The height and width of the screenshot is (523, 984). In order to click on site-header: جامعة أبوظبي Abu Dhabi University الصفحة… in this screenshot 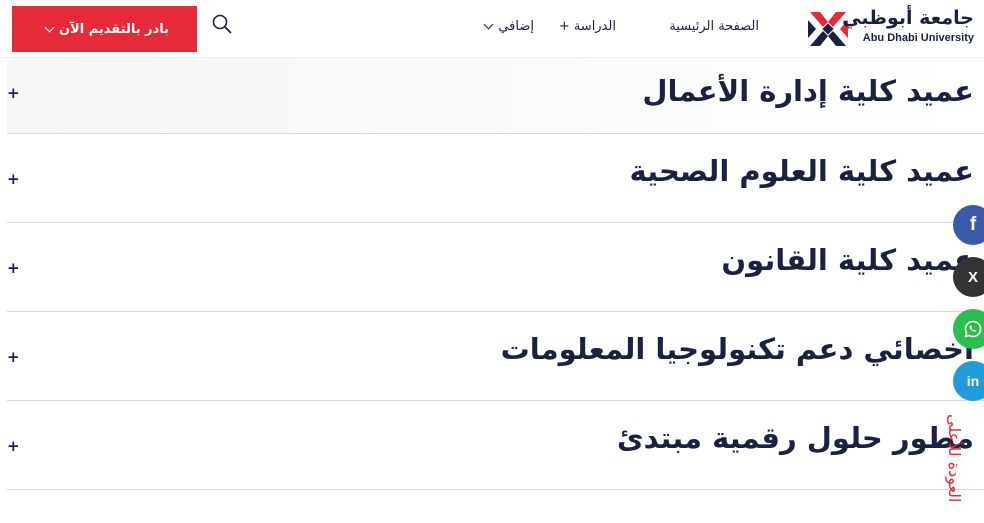, I will do `click(492, 29)`.